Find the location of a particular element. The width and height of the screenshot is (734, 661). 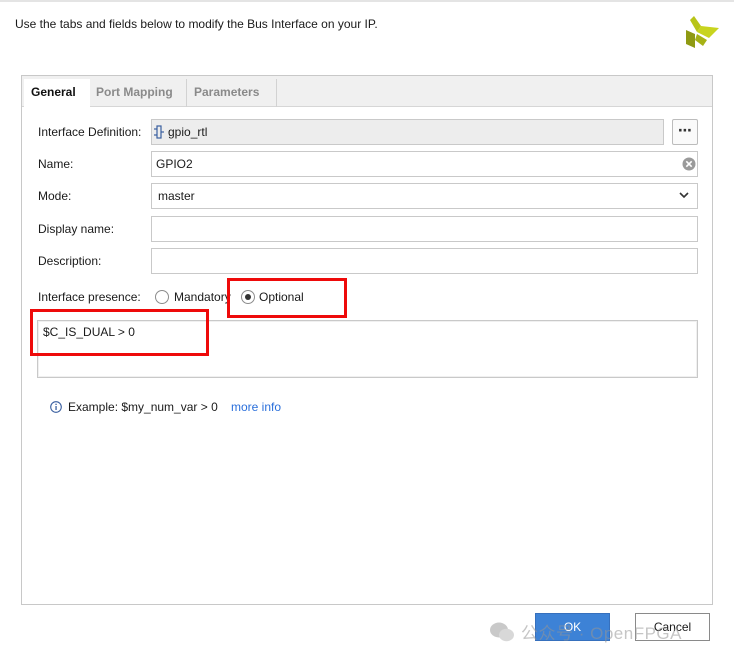

name-label: Name: is located at coordinates (56, 164).